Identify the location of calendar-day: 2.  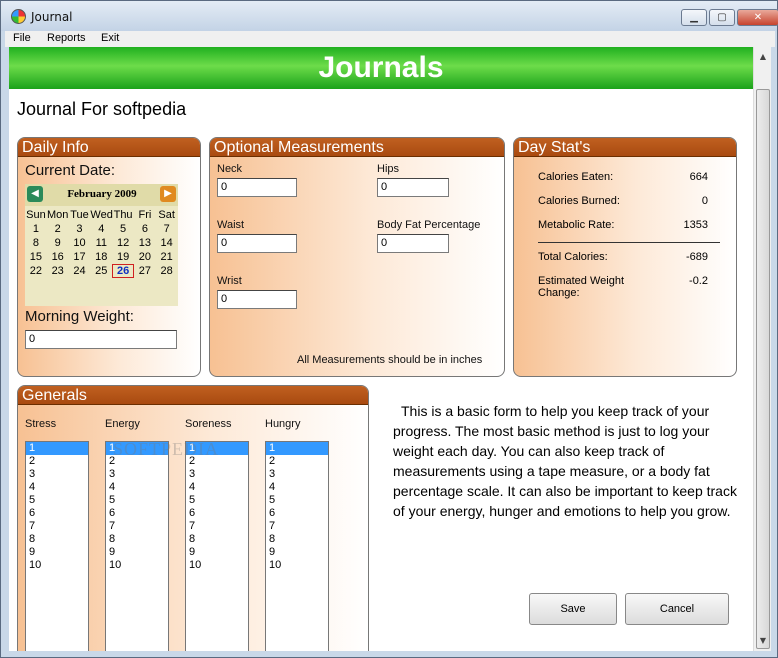
(58, 229).